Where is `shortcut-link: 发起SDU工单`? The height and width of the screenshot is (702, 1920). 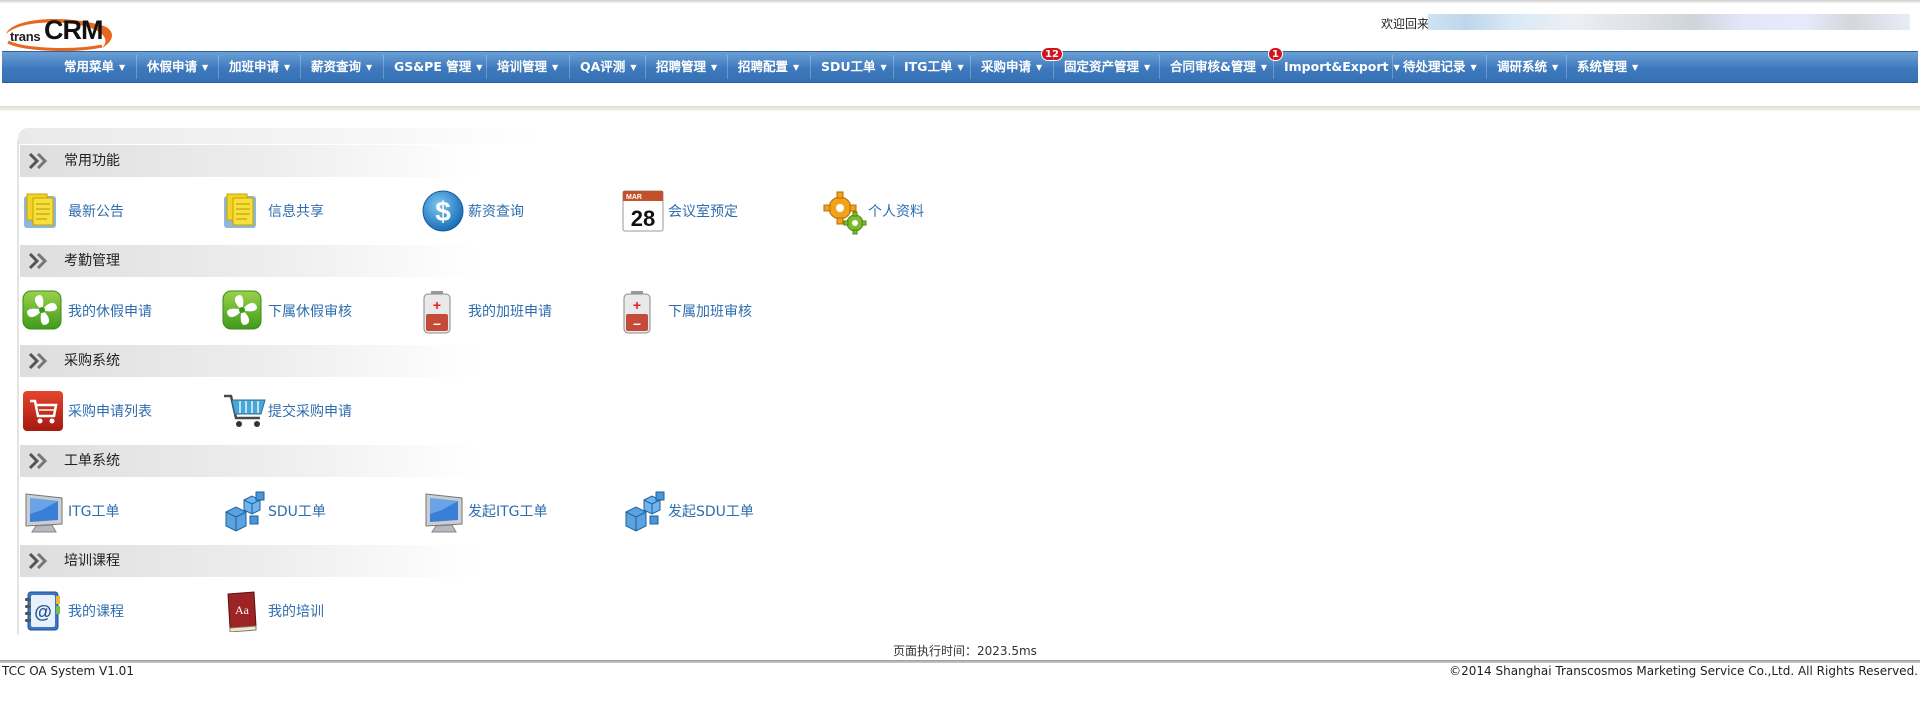 shortcut-link: 发起SDU工单 is located at coordinates (711, 512).